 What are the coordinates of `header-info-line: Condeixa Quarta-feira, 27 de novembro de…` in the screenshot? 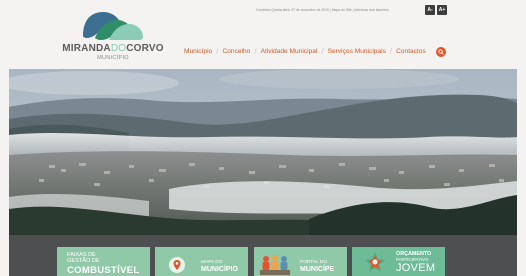 It's located at (322, 10).